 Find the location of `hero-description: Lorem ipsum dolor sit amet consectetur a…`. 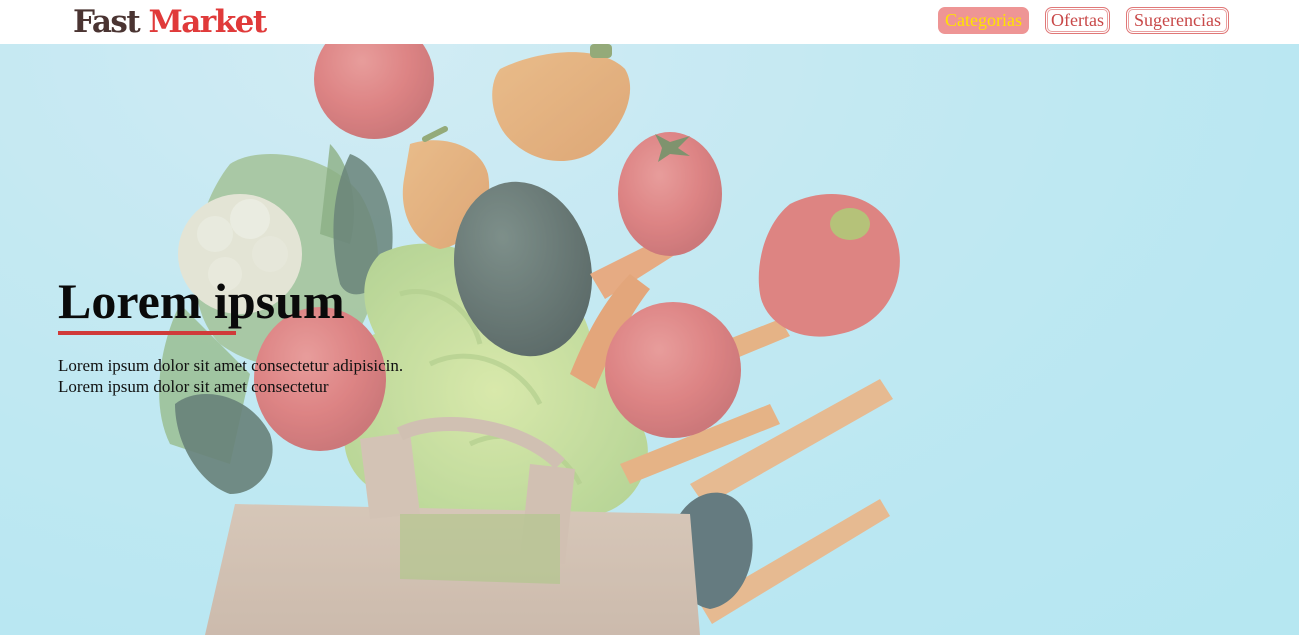

hero-description: Lorem ipsum dolor sit amet consectetur a… is located at coordinates (230, 376).